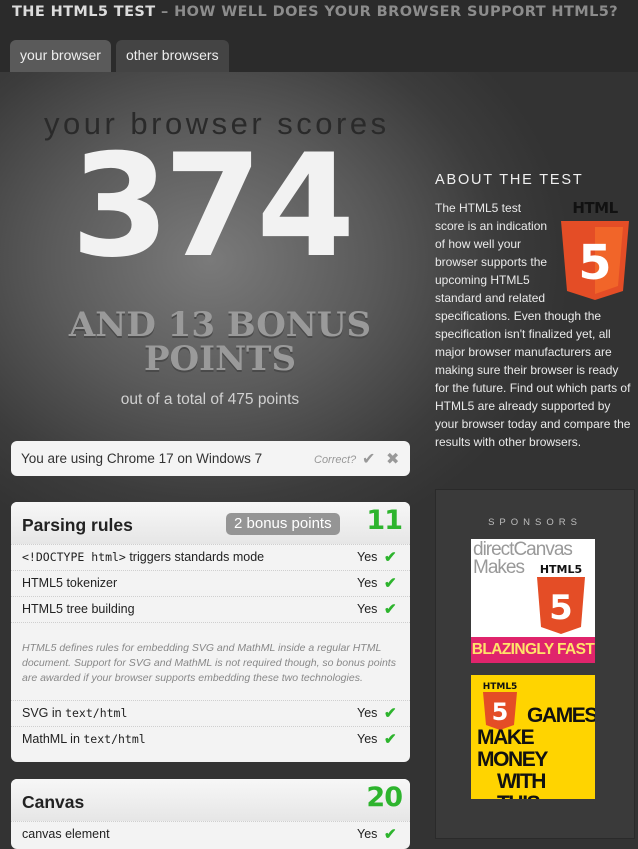 The image size is (638, 849). Describe the element at coordinates (210, 583) in the screenshot. I see `table-row: HTML5 tokenizer Yes ✔` at that location.